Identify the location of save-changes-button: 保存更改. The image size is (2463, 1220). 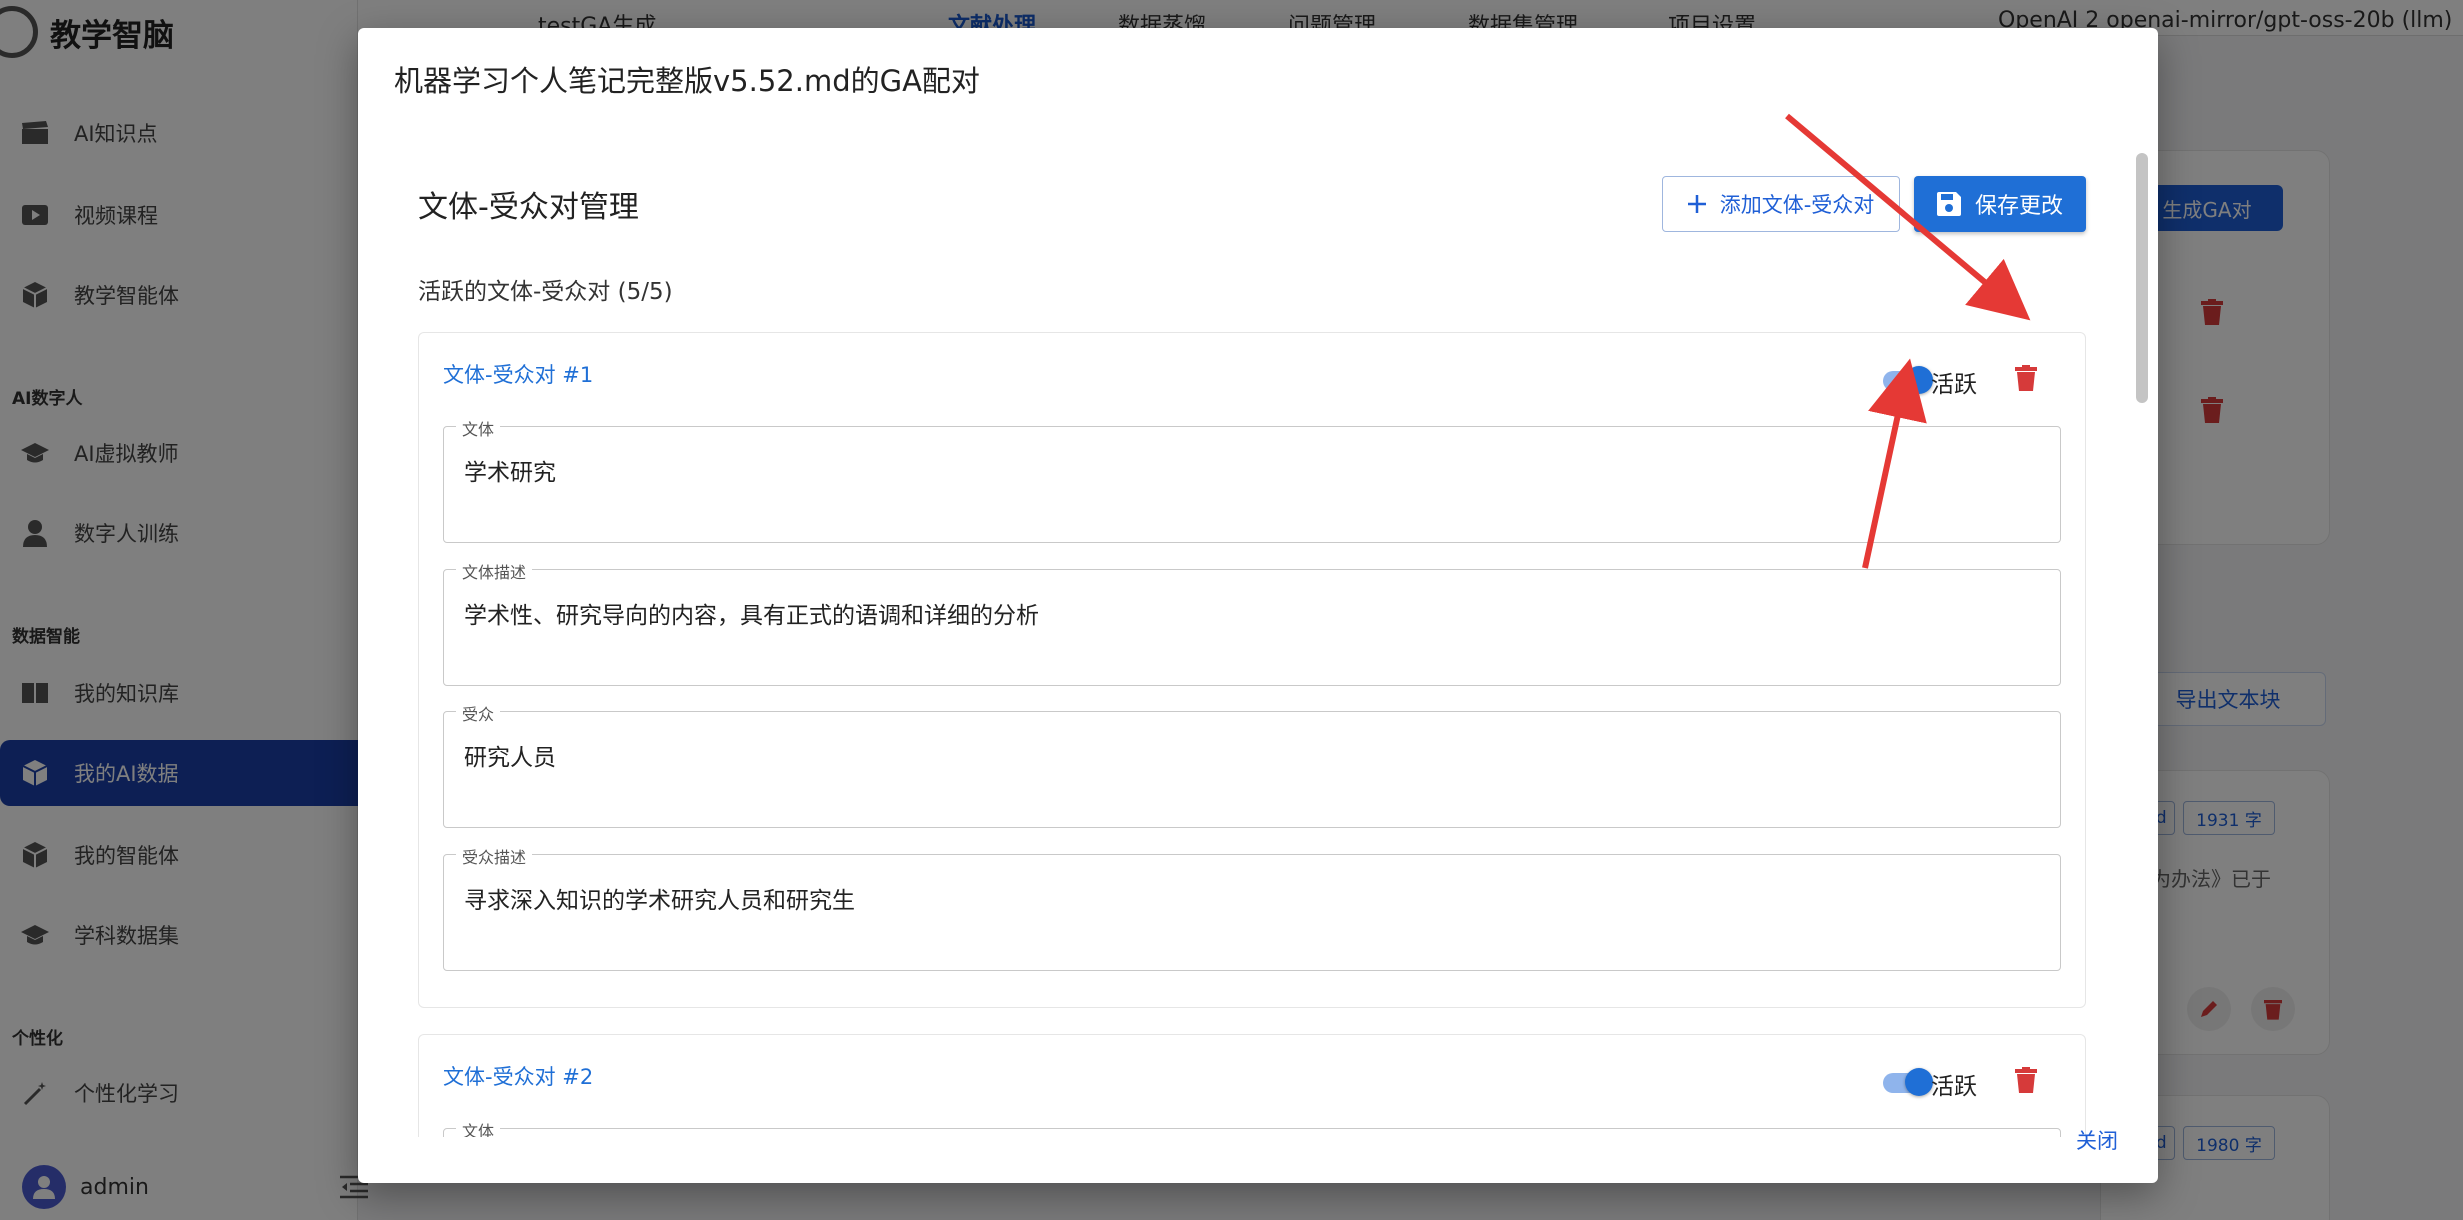
(2000, 204).